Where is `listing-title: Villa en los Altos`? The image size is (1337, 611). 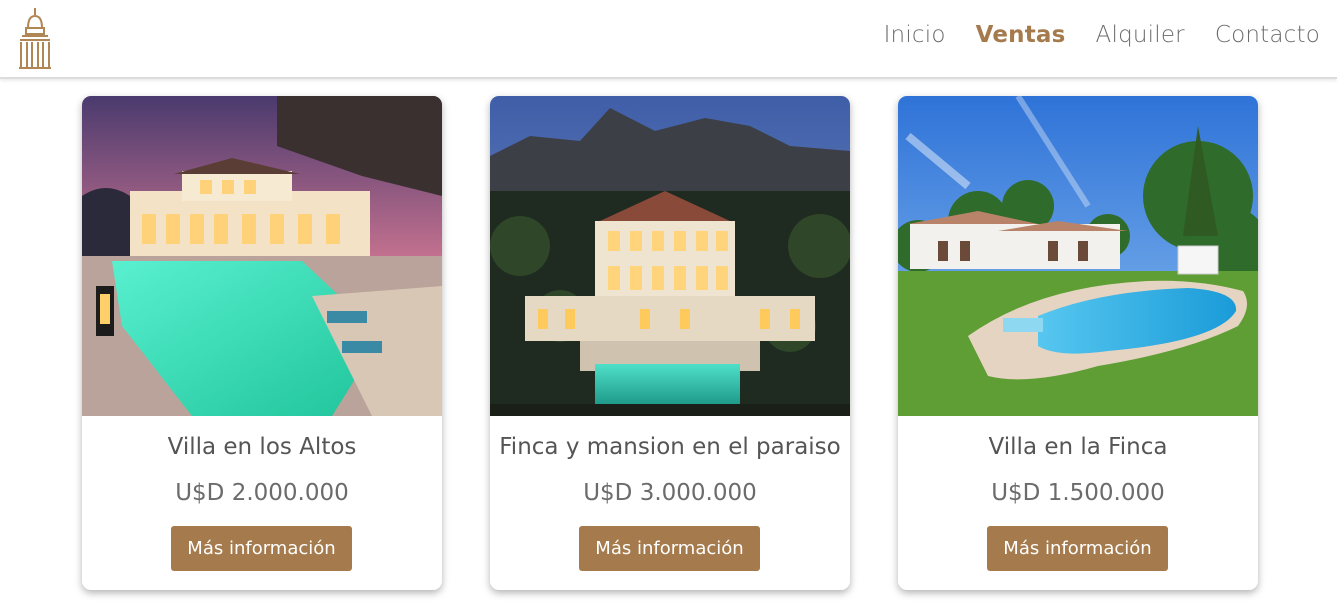 listing-title: Villa en los Altos is located at coordinates (262, 447).